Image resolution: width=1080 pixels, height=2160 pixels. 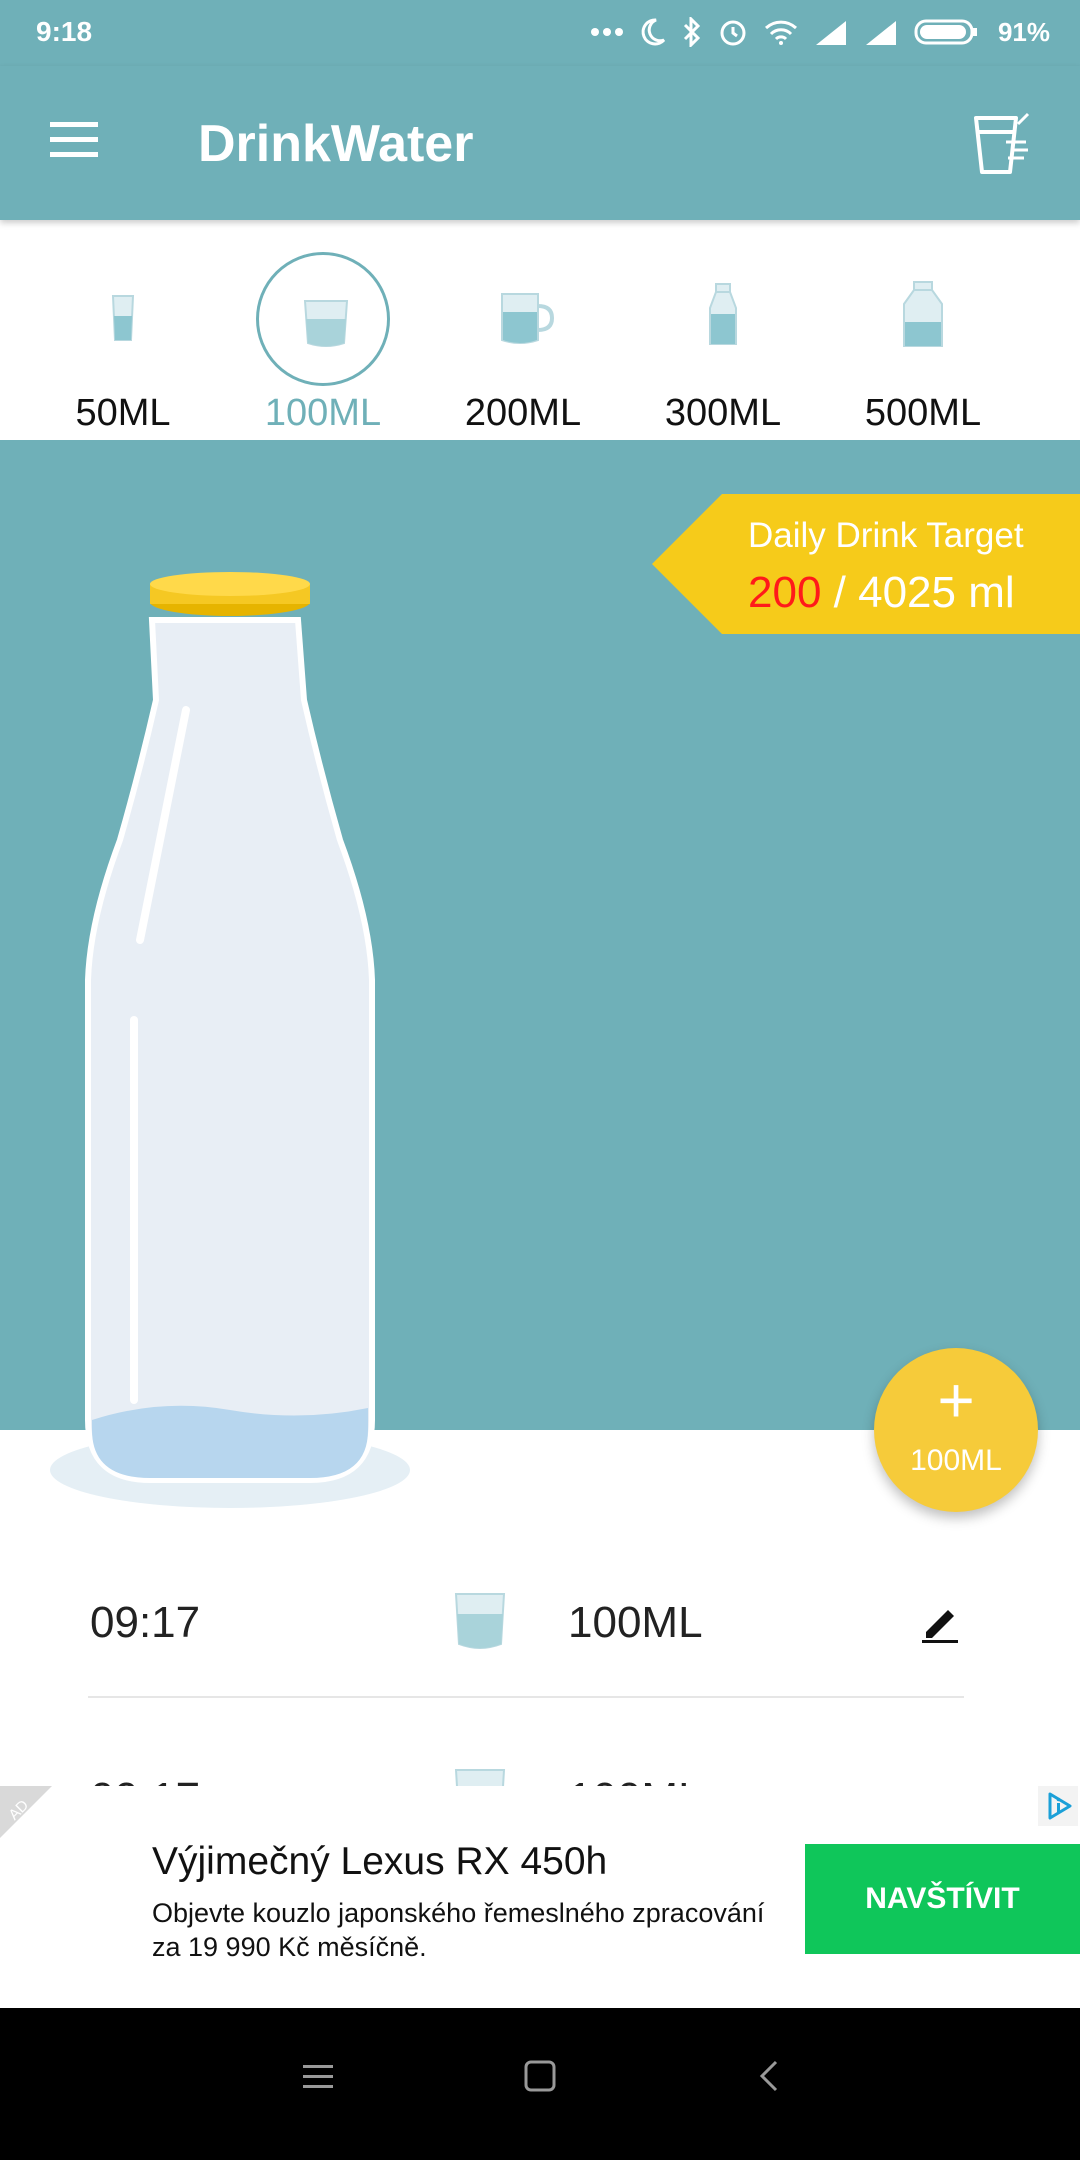 I want to click on moon-icon, so click(x=653, y=32).